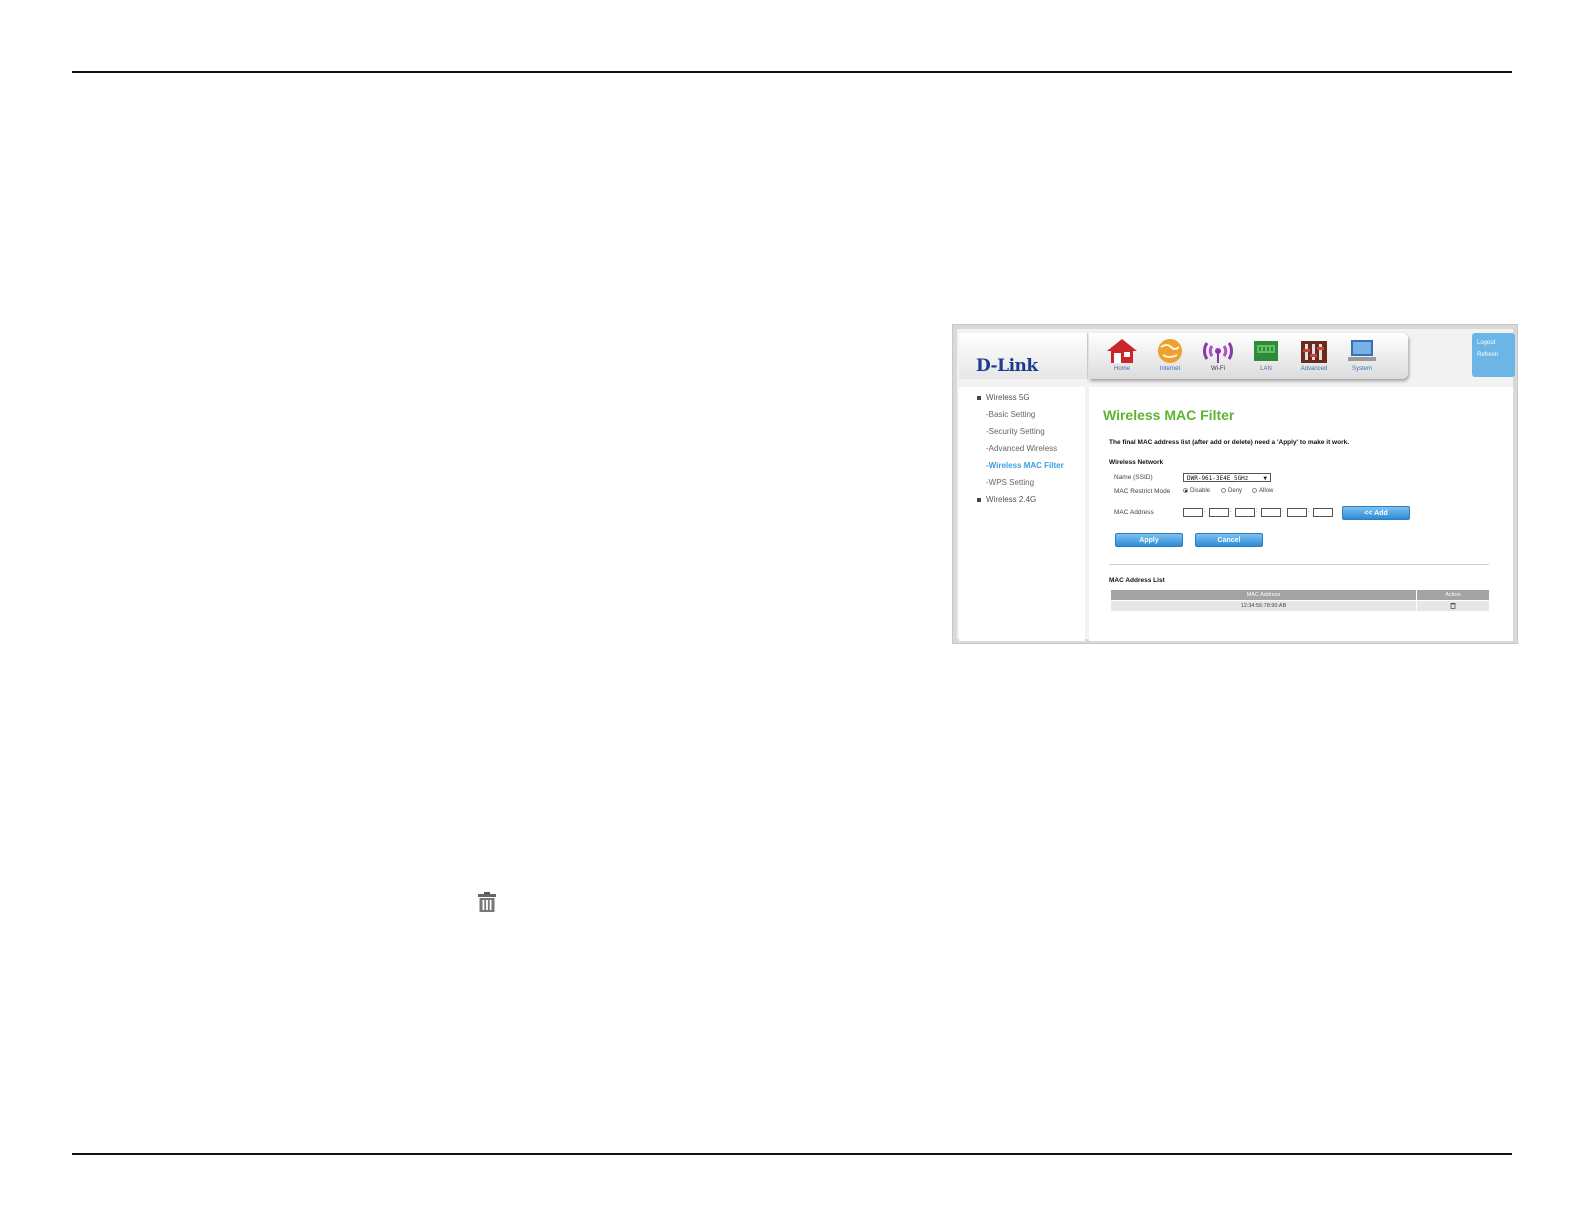 Image resolution: width=1584 pixels, height=1224 pixels. I want to click on globe-icon, so click(1170, 351).